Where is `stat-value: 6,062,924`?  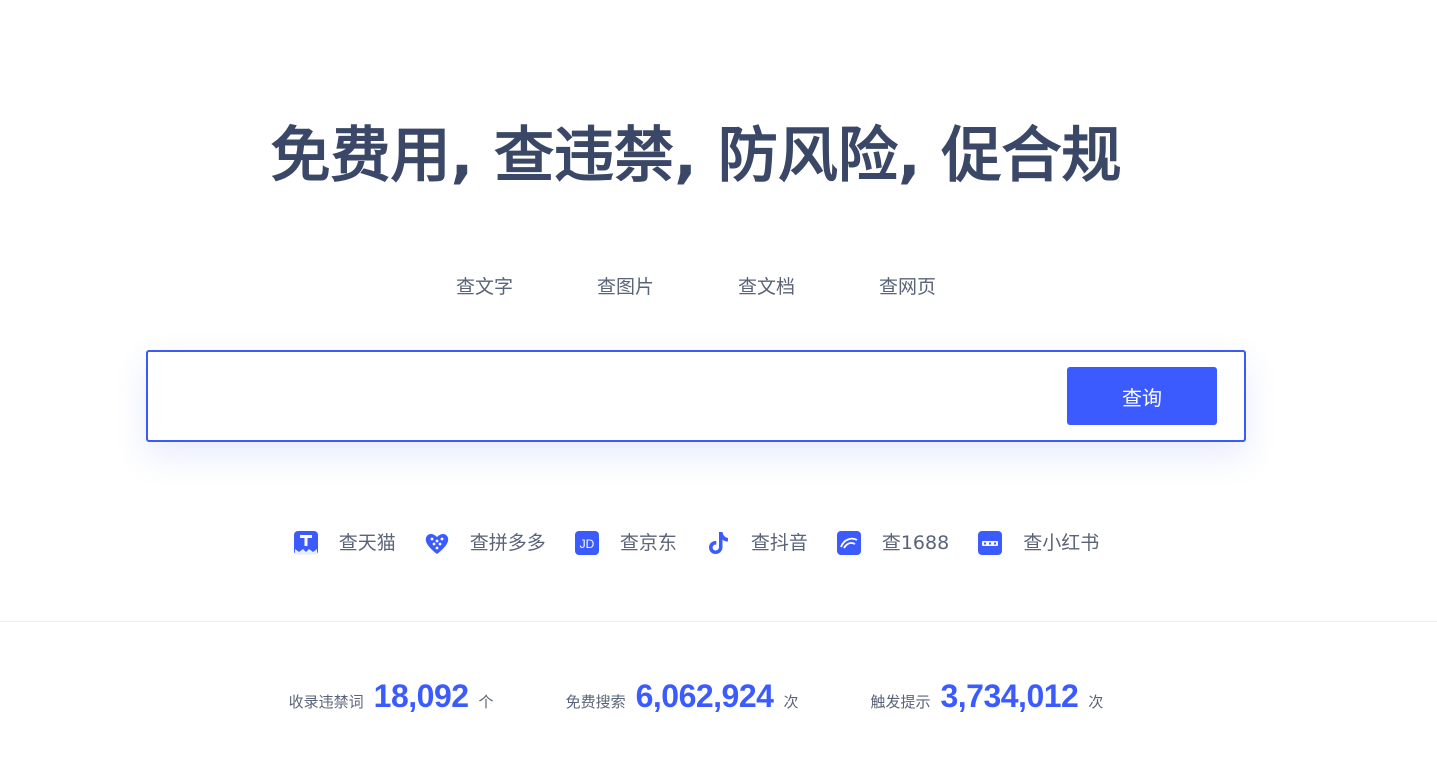 stat-value: 6,062,924 is located at coordinates (704, 696).